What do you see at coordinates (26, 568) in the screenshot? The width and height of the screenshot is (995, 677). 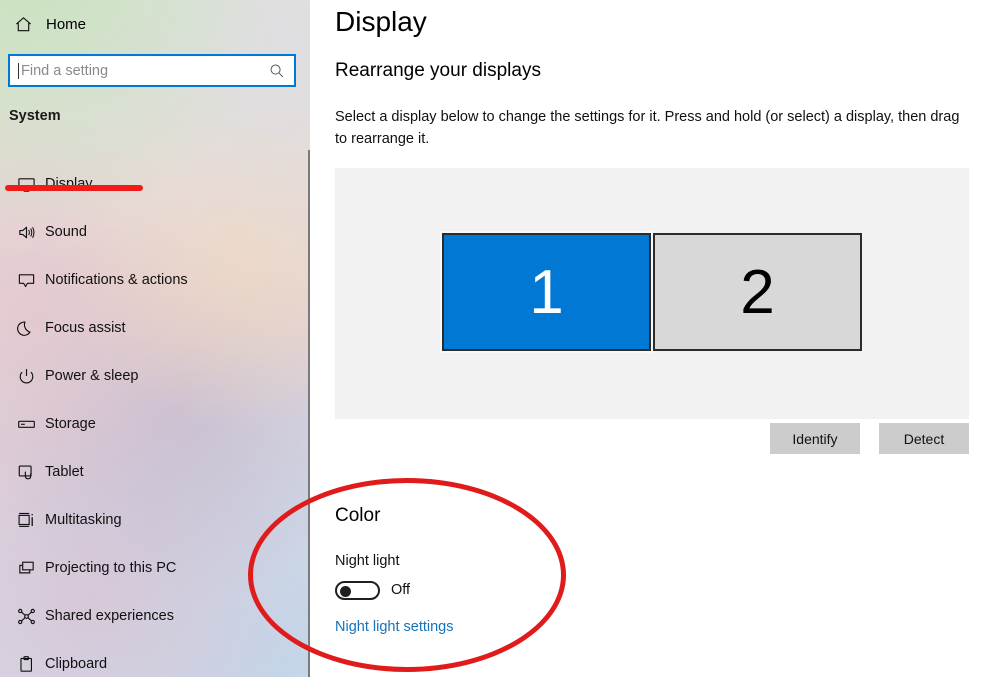 I see `project-icon` at bounding box center [26, 568].